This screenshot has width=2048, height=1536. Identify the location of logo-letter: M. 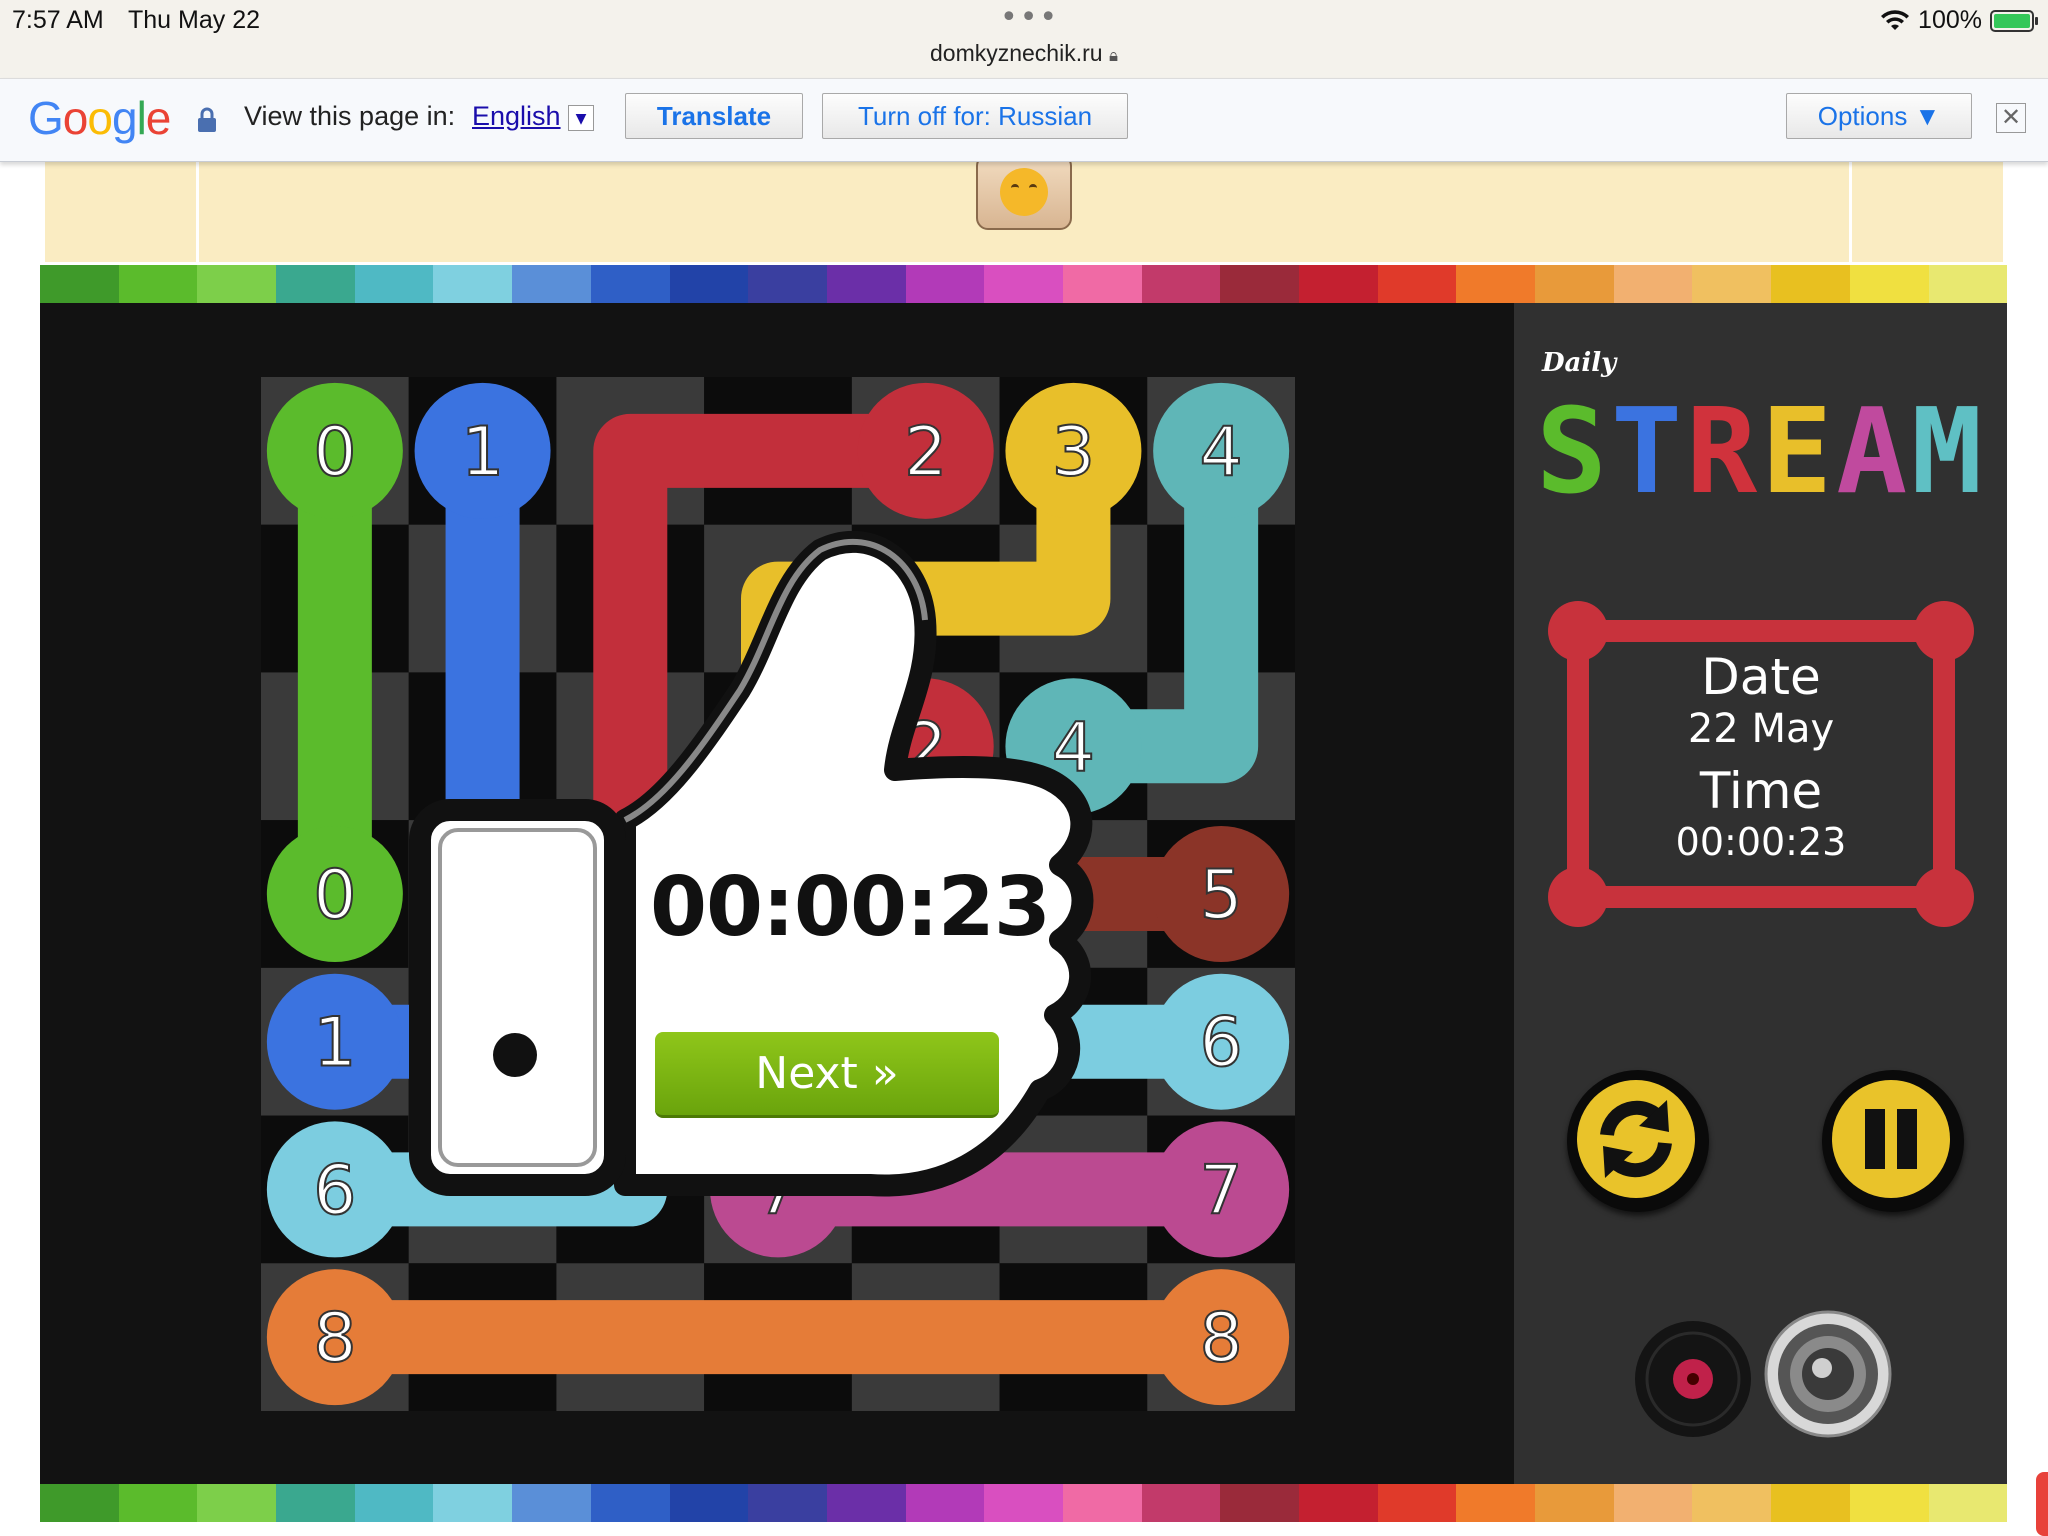
(1949, 451).